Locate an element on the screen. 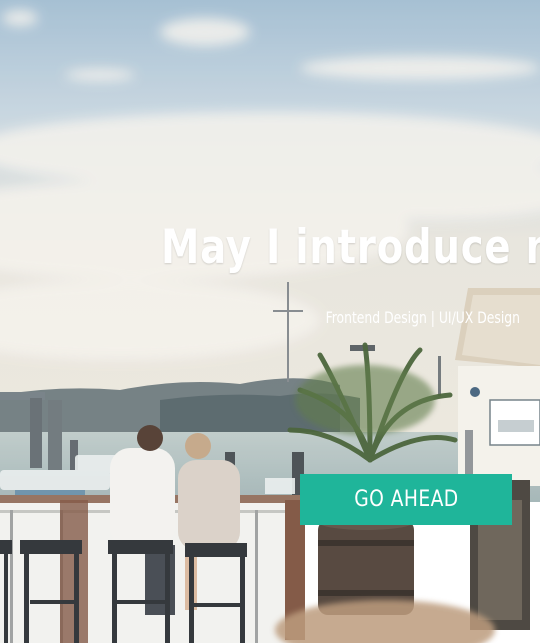 The image size is (540, 643). hero-headline: May I introduce my is located at coordinates (350, 247).